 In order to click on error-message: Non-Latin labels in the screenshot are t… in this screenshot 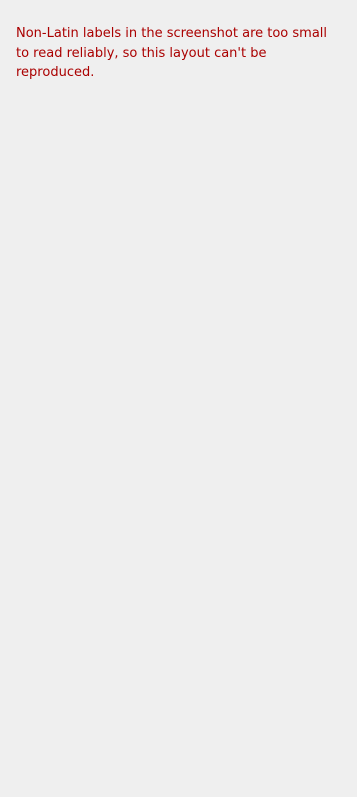, I will do `click(172, 53)`.